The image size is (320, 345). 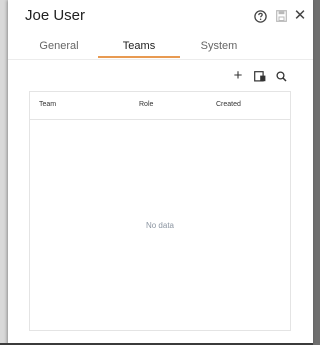 I want to click on add-button: +, so click(x=238, y=75).